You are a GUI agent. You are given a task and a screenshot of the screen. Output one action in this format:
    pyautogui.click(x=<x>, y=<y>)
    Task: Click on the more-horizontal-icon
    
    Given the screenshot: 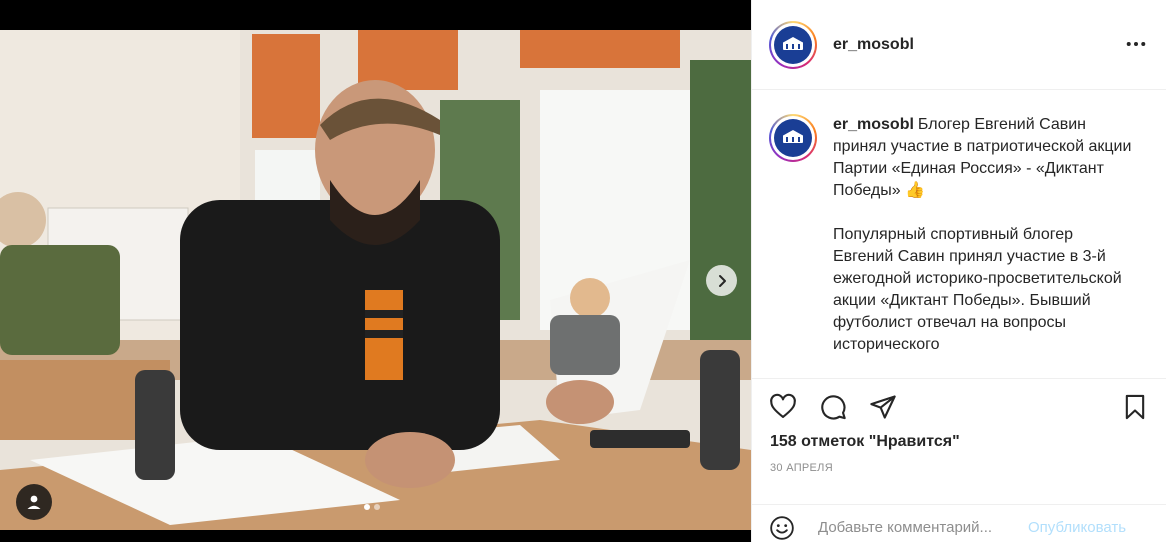 What is the action you would take?
    pyautogui.click(x=1136, y=44)
    